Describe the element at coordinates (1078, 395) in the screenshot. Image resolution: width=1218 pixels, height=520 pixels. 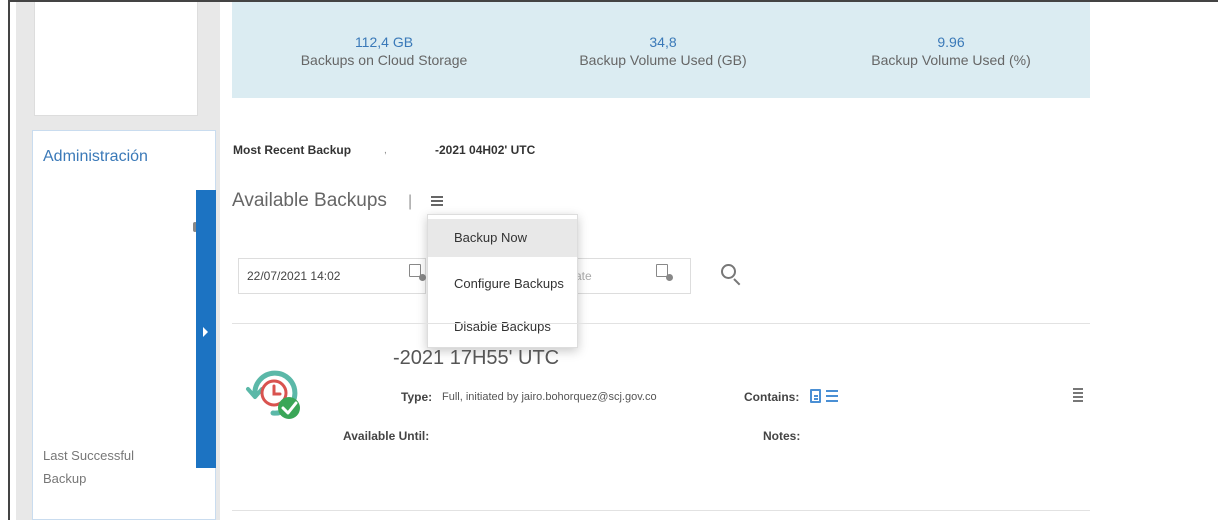
I see `row-menu-icon` at that location.